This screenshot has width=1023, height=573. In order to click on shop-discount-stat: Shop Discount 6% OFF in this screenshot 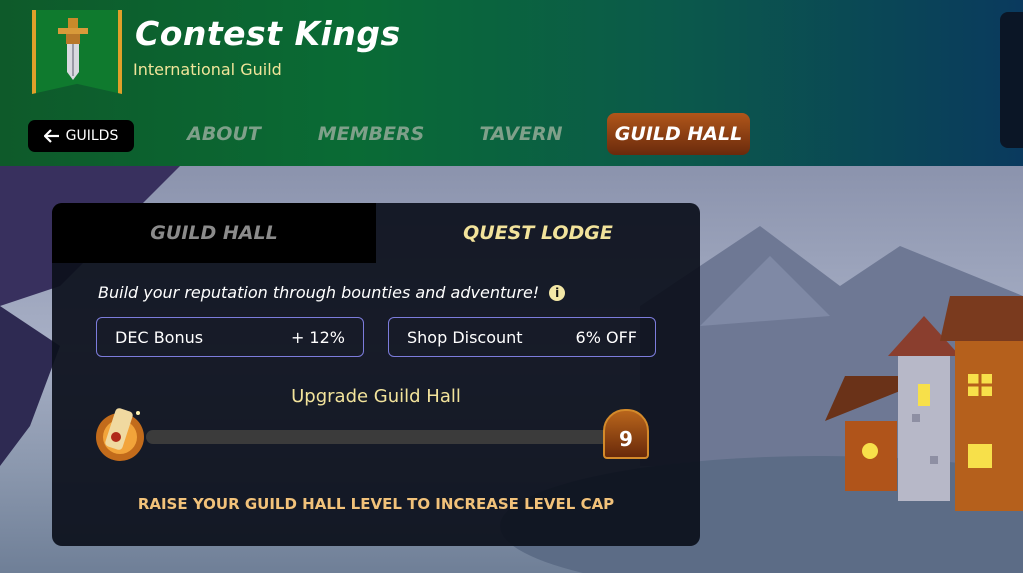, I will do `click(522, 337)`.